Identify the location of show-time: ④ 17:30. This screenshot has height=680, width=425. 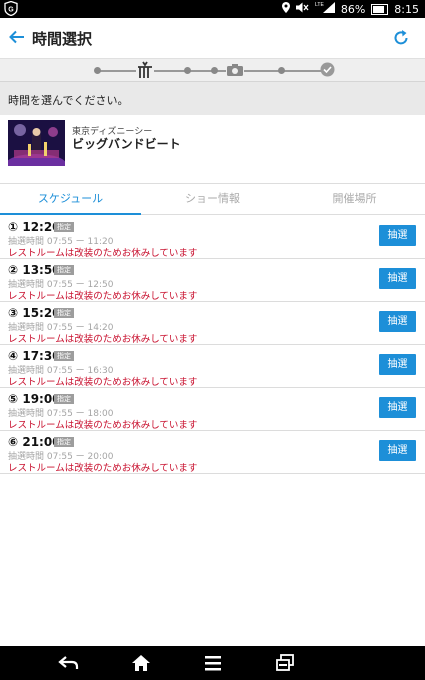
(34, 356).